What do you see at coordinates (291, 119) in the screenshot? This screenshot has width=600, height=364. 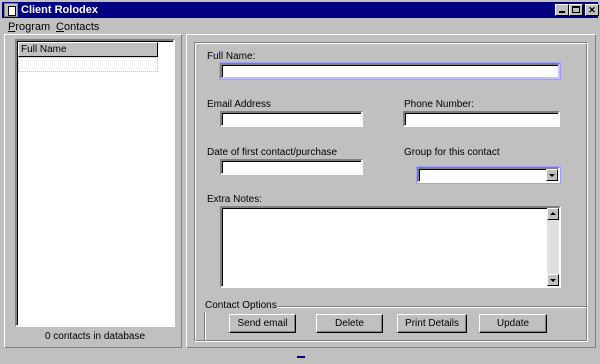 I see `email-input` at bounding box center [291, 119].